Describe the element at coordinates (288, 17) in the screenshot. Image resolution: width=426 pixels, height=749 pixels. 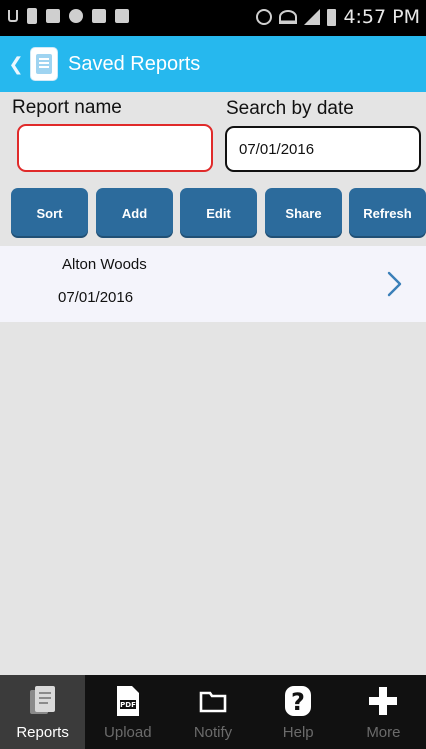
I see `wifi-icon` at that location.